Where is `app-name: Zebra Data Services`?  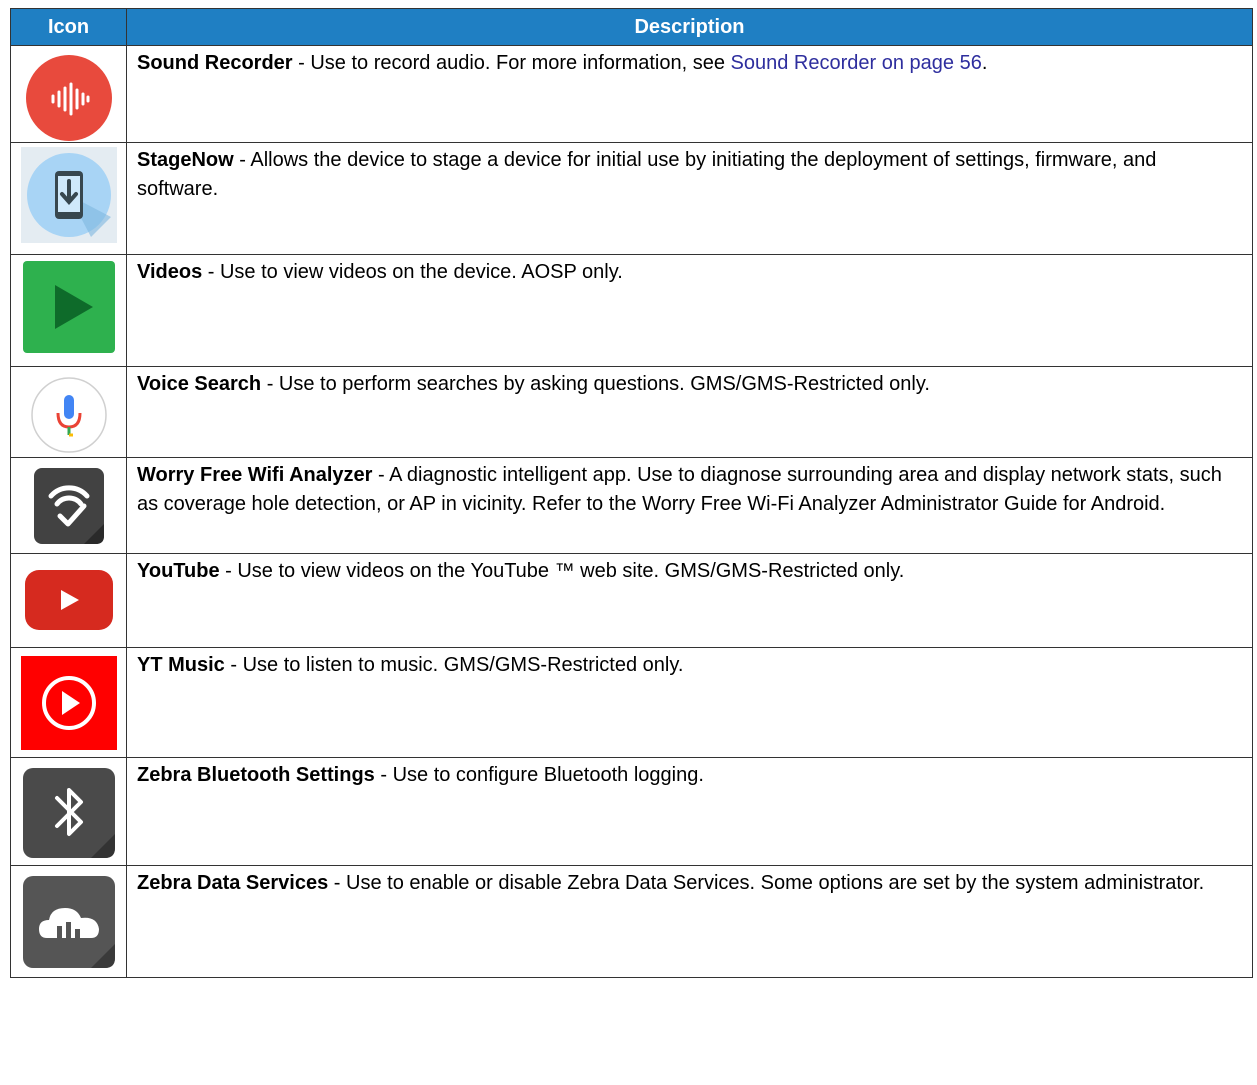 app-name: Zebra Data Services is located at coordinates (233, 883).